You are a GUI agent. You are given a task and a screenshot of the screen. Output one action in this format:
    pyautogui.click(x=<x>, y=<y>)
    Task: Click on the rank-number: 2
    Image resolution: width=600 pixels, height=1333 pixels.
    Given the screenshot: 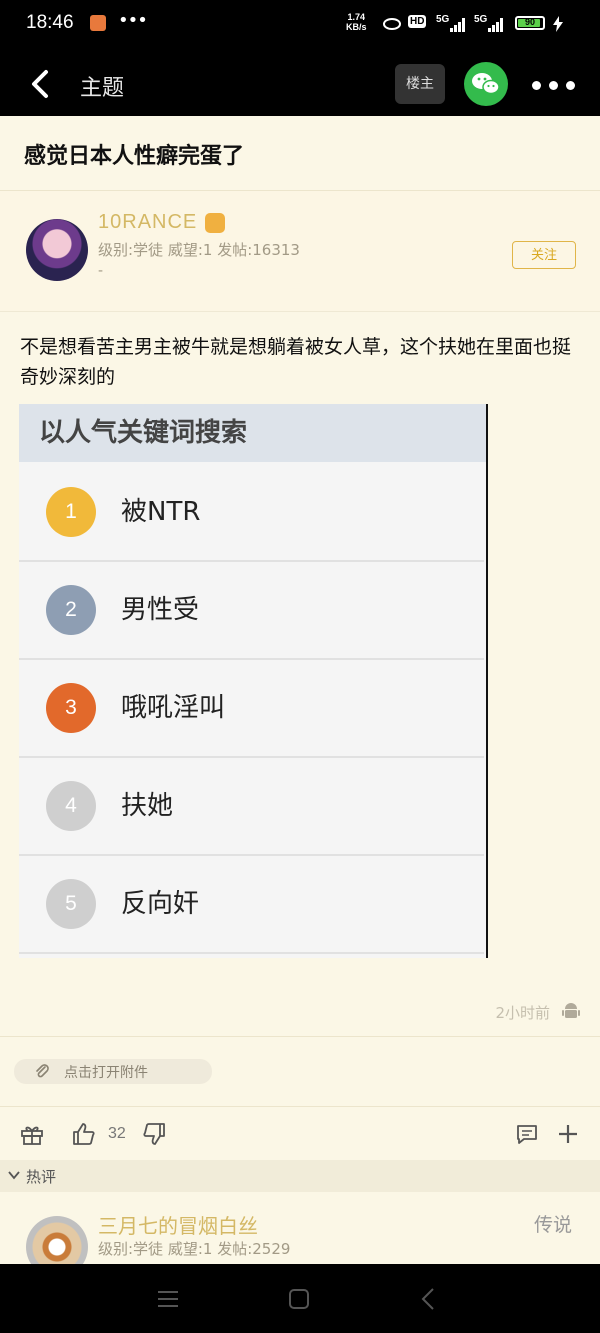 What is the action you would take?
    pyautogui.click(x=71, y=610)
    